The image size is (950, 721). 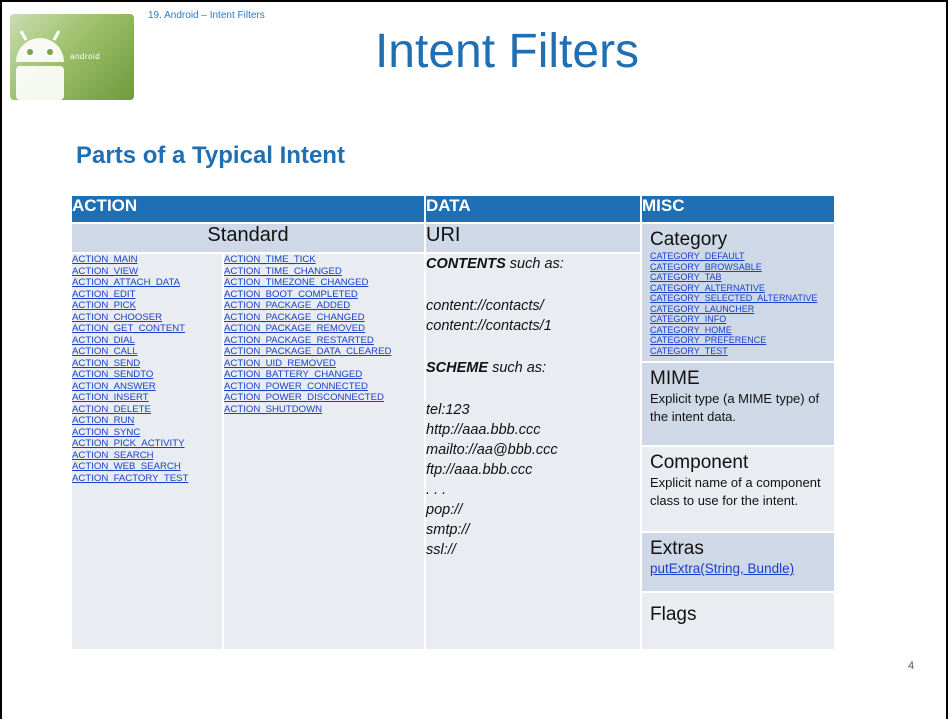 What do you see at coordinates (324, 329) in the screenshot?
I see `action-link: ACTION_PACKAGE_REMOVED` at bounding box center [324, 329].